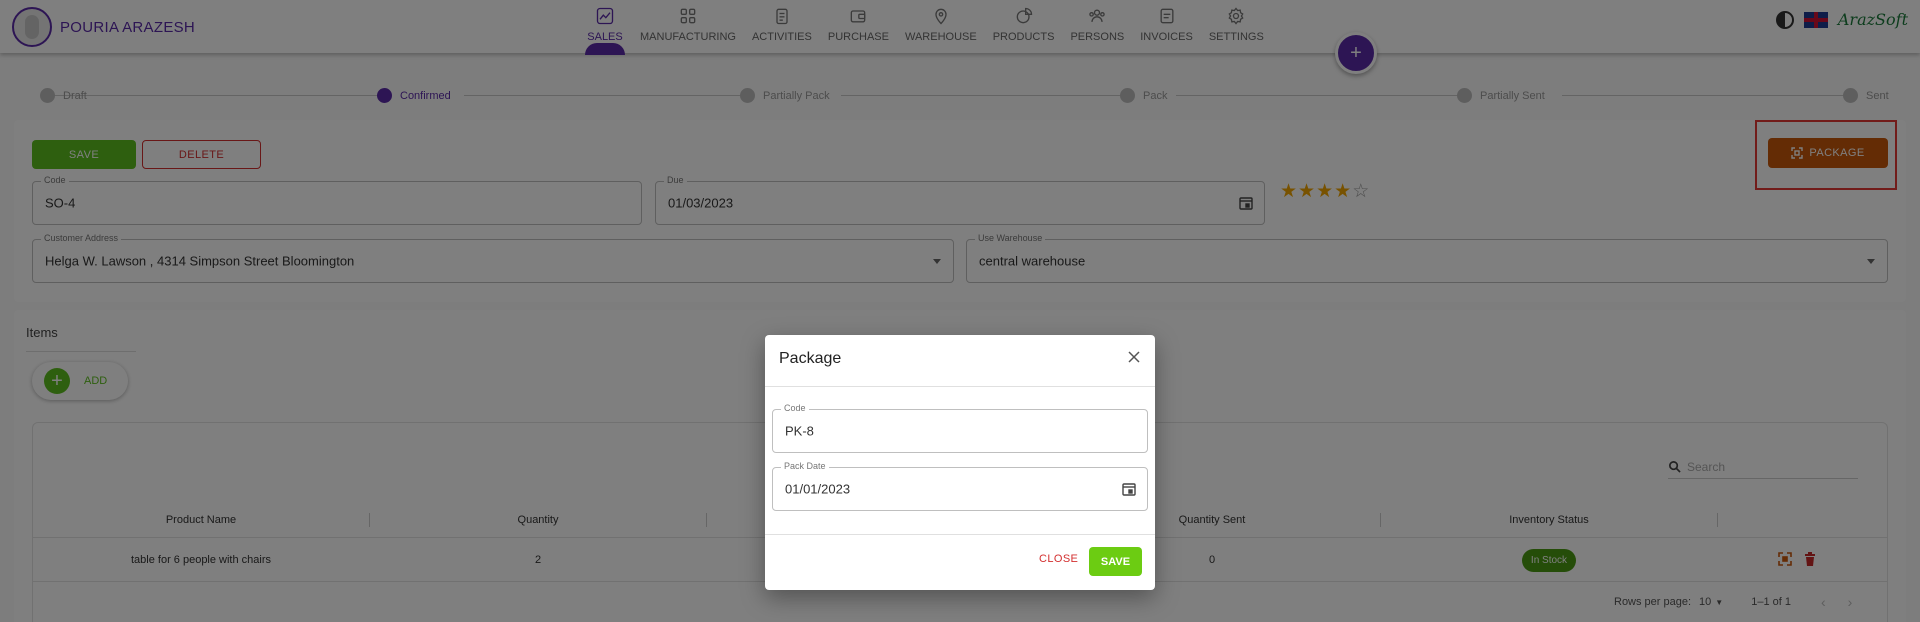 This screenshot has height=622, width=1920. What do you see at coordinates (795, 408) in the screenshot?
I see `package-code-label: Code` at bounding box center [795, 408].